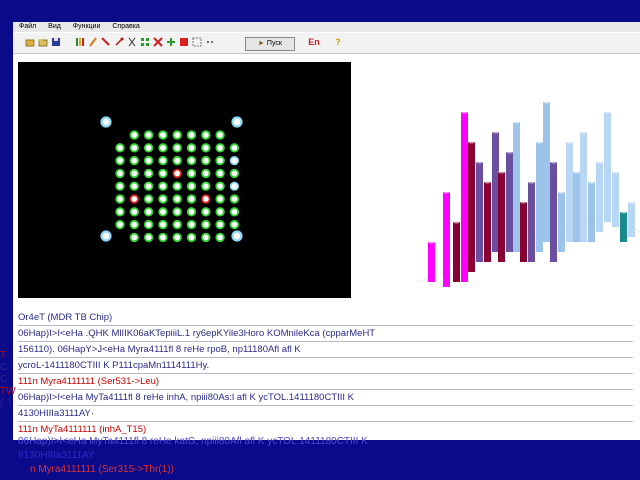 This screenshot has width=640, height=480. What do you see at coordinates (314, 42) in the screenshot?
I see `language-toggle: En` at bounding box center [314, 42].